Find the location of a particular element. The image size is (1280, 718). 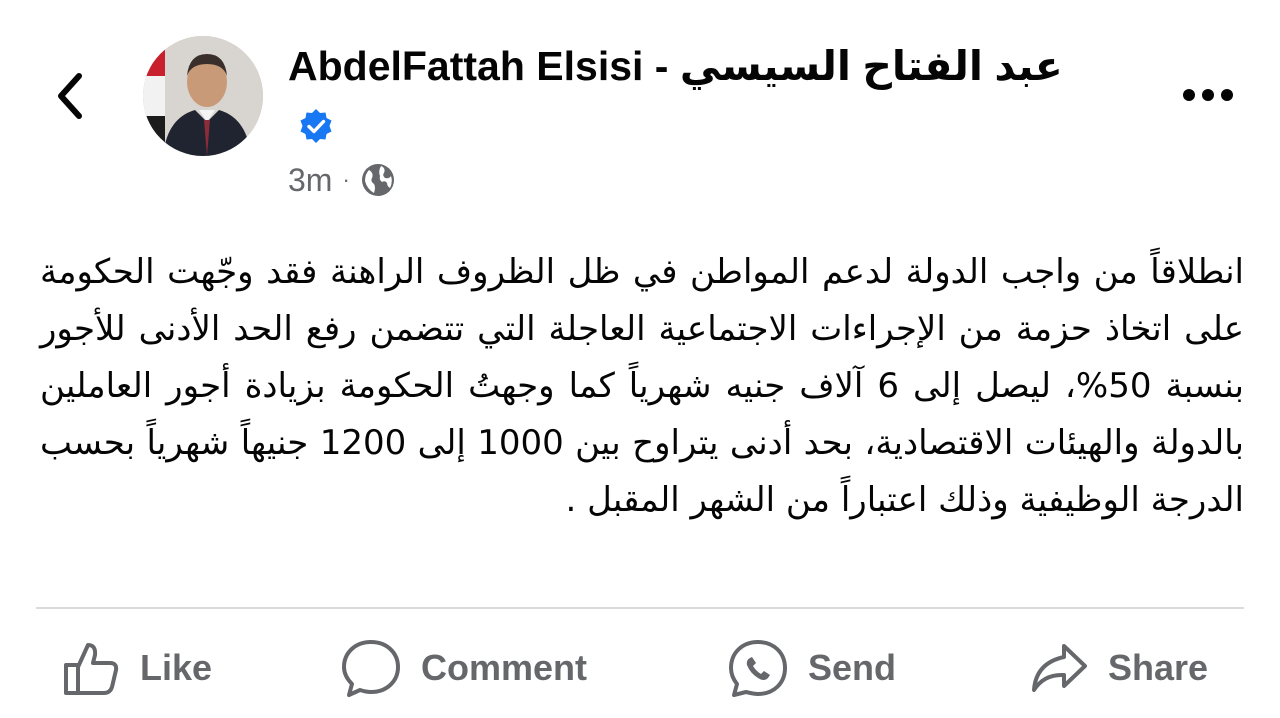

post-meta: 3m · is located at coordinates (342, 180).